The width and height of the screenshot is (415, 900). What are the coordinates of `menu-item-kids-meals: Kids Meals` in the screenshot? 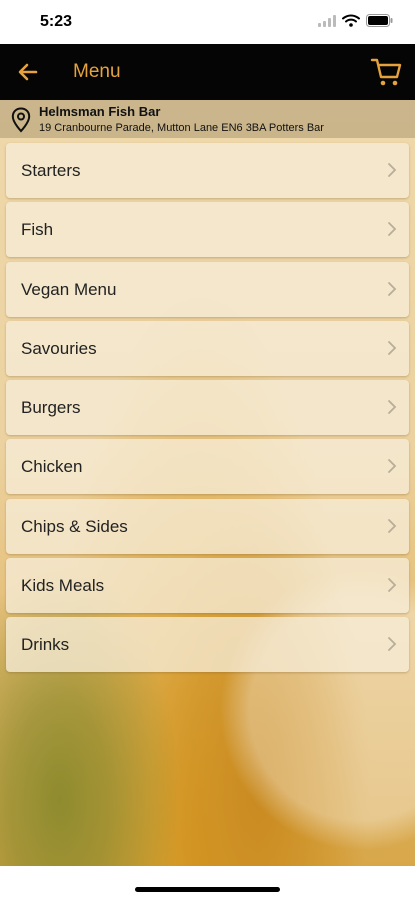 It's located at (207, 586).